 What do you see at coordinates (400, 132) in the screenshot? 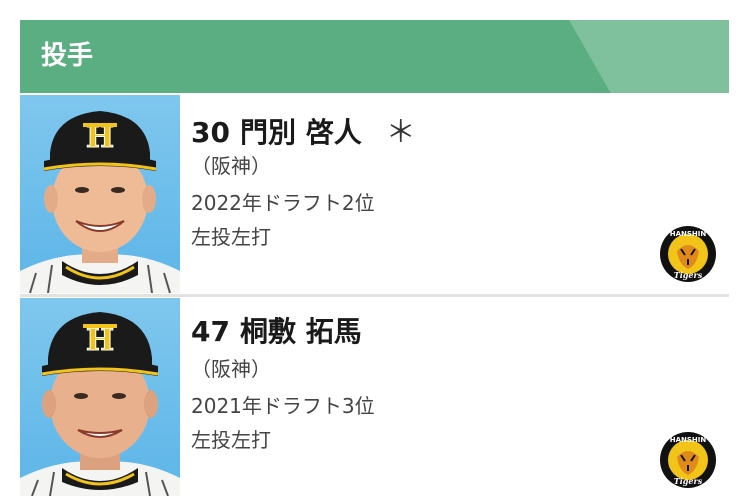
I see `asterisk-mark: ＊` at bounding box center [400, 132].